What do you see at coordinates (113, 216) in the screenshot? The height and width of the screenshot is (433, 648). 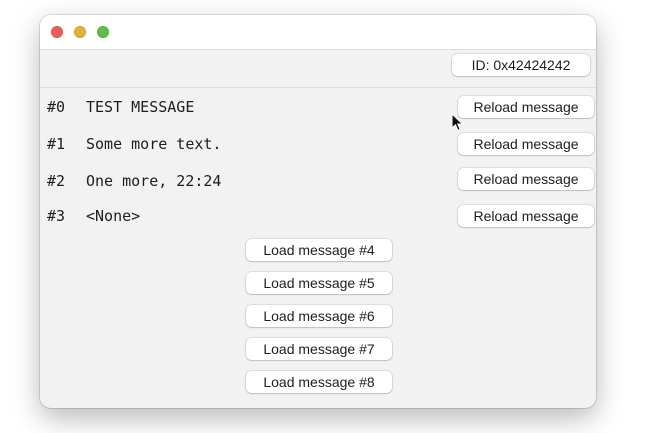 I see `message-text: <None>` at bounding box center [113, 216].